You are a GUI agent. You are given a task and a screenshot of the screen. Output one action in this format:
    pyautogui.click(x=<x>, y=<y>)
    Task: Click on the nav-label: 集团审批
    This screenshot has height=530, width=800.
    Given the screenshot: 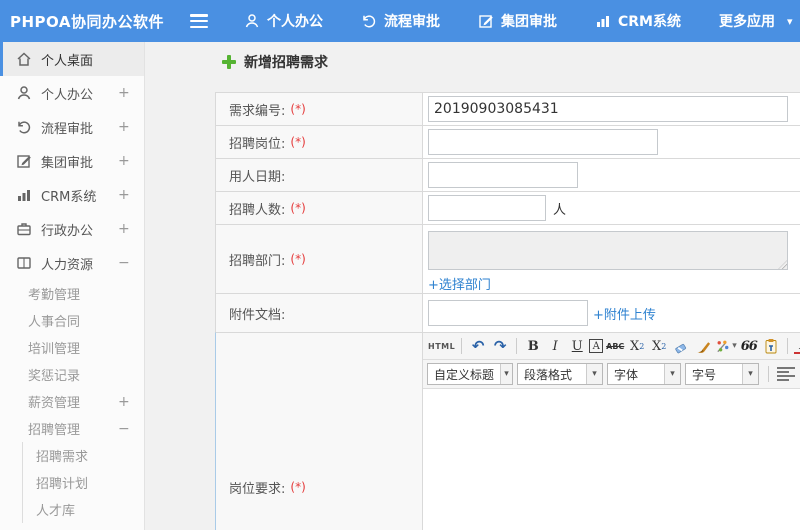 What is the action you would take?
    pyautogui.click(x=529, y=22)
    